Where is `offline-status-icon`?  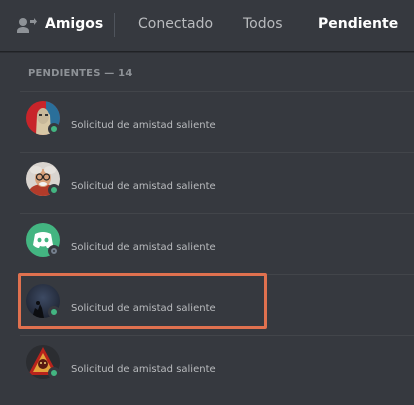
offline-status-icon is located at coordinates (54, 251).